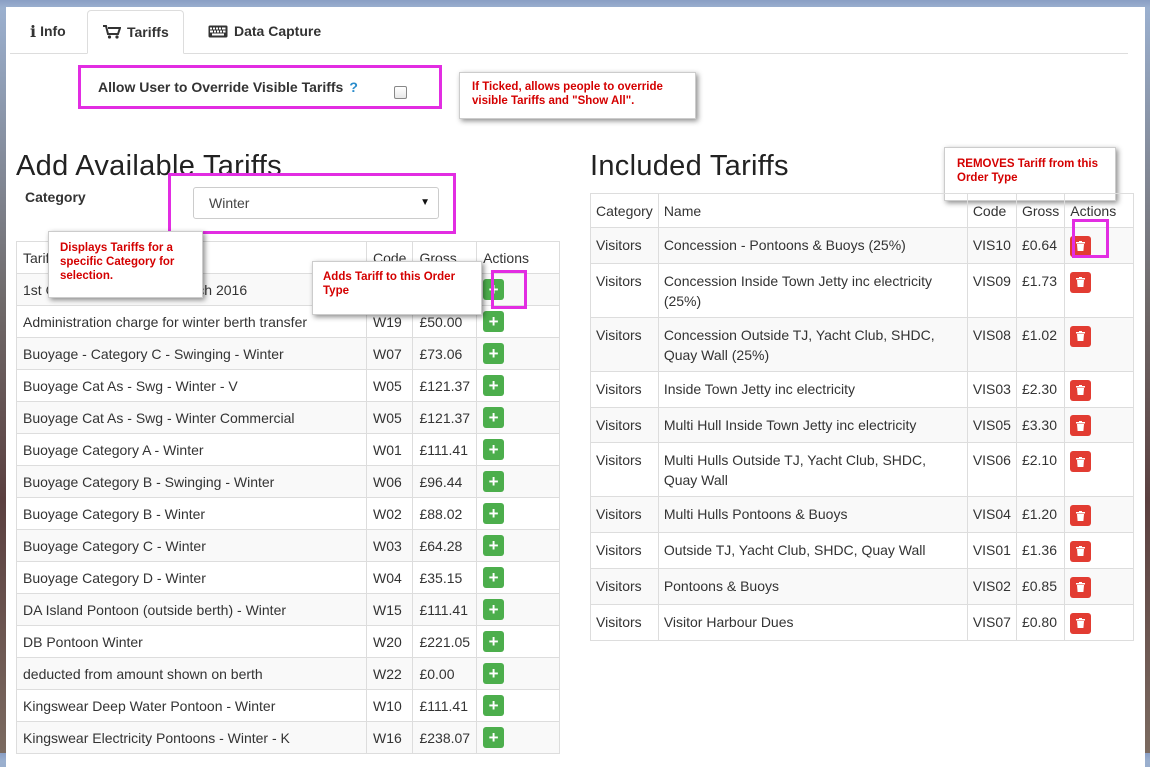 This screenshot has width=1150, height=767. I want to click on tariff-gross: £73.06, so click(445, 353).